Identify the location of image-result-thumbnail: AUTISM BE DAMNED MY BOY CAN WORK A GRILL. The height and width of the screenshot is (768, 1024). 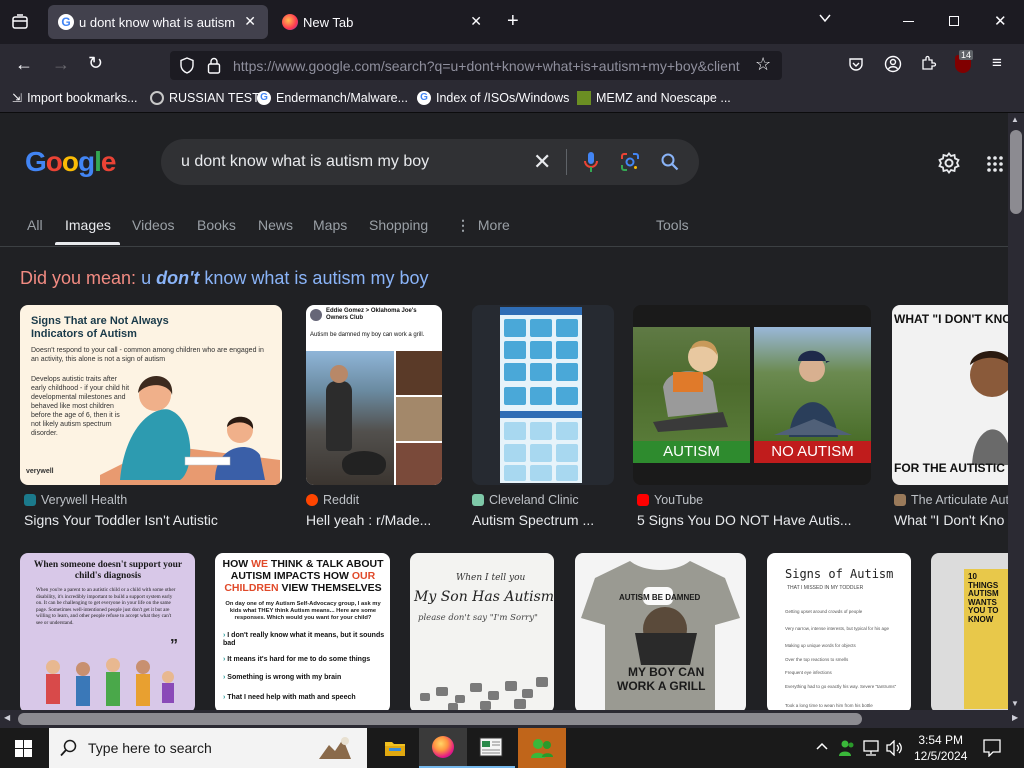
(660, 631).